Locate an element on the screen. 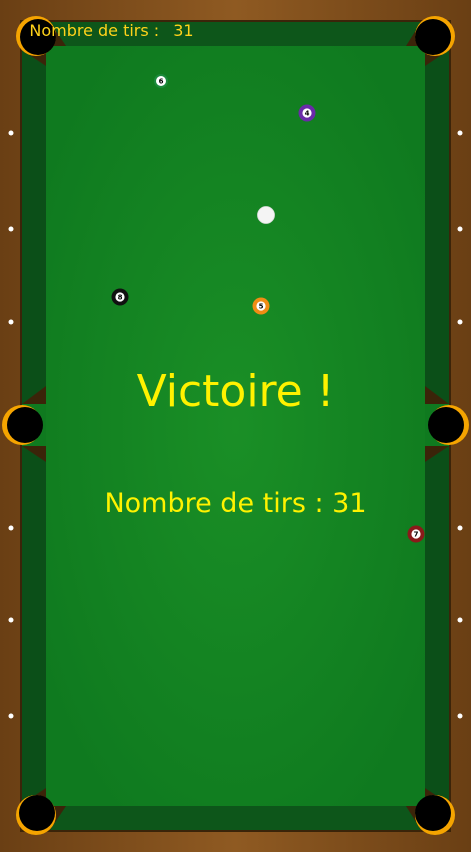  ball-8-number: 8 is located at coordinates (120, 298).